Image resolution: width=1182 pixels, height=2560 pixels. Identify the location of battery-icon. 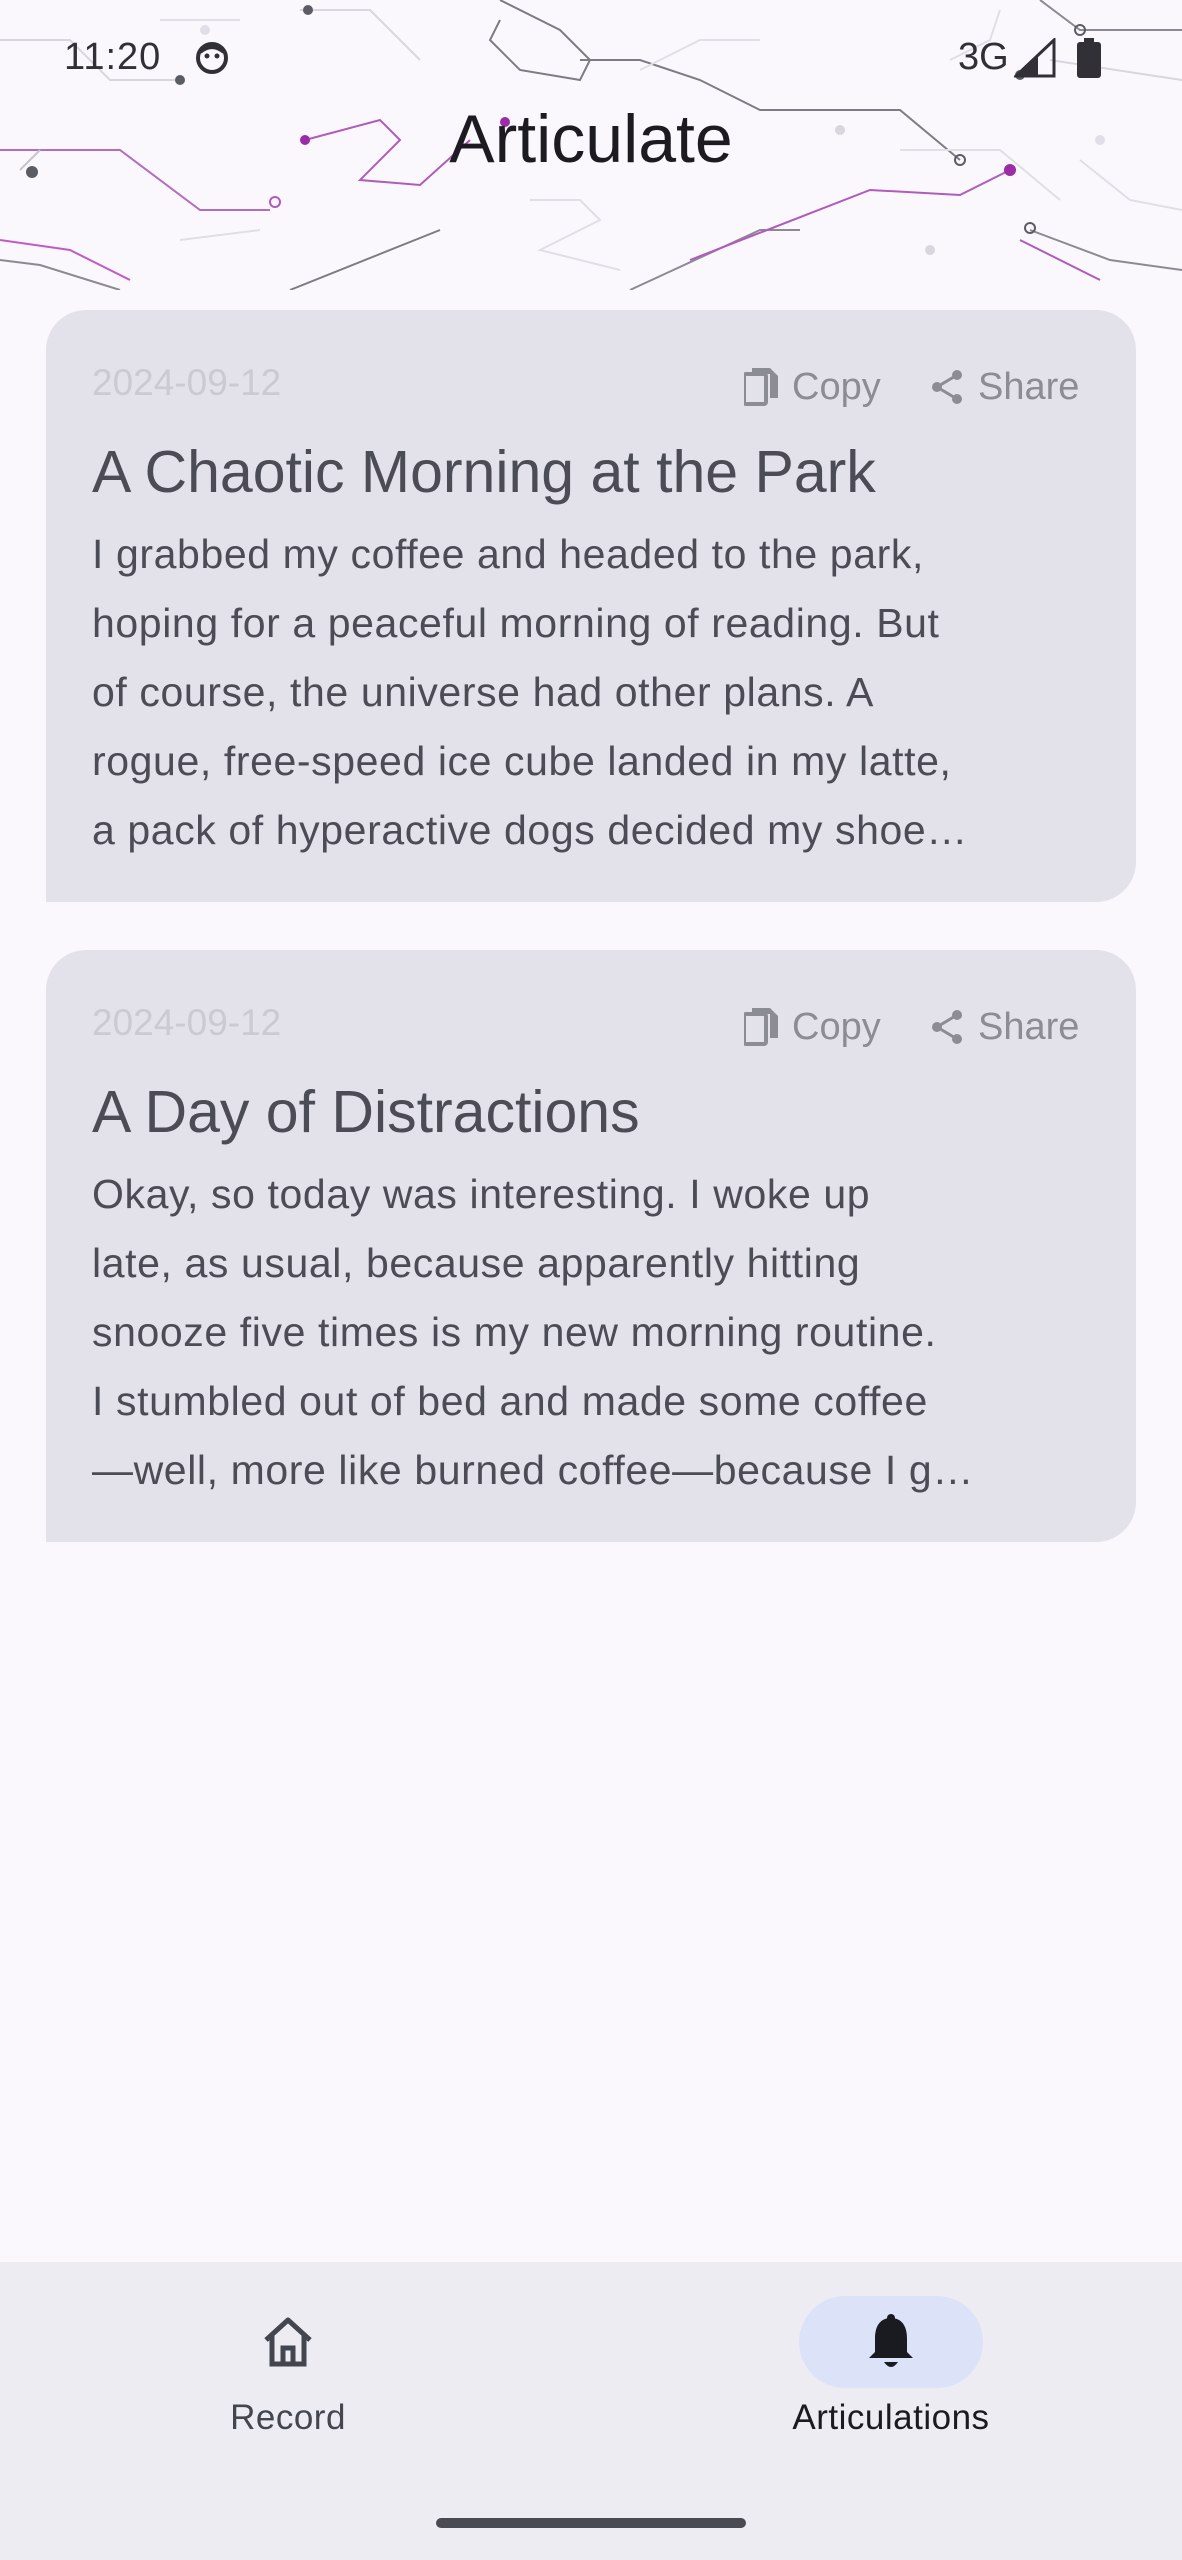
(1089, 58).